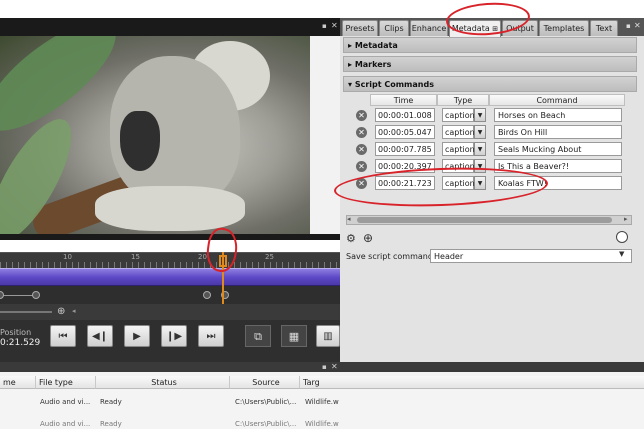 The height and width of the screenshot is (429, 644). Describe the element at coordinates (328, 336) in the screenshot. I see `full-view-button: ▥` at that location.